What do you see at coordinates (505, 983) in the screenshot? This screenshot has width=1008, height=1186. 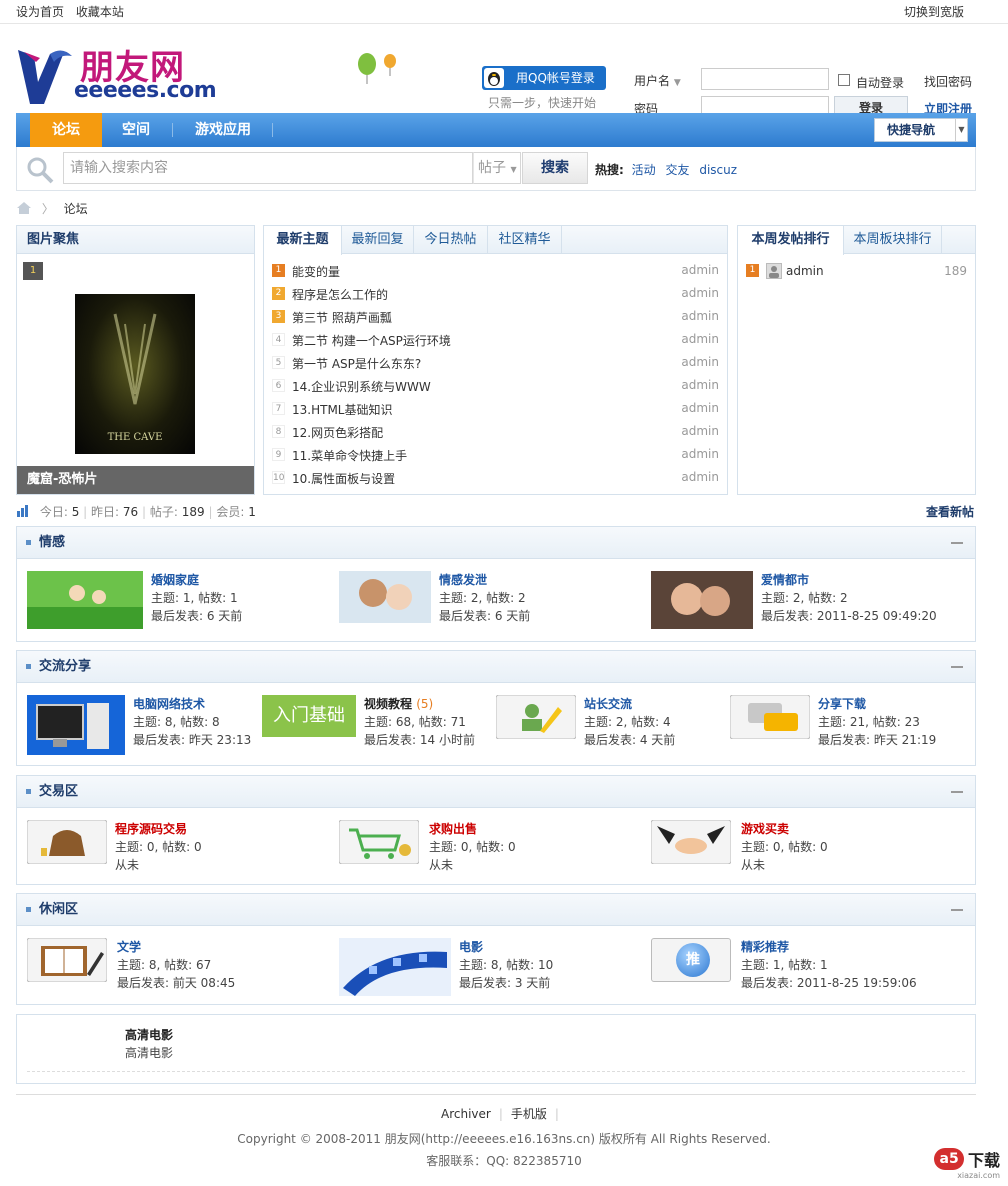 I see `forum-last-post: 最后发表: 3 天前` at bounding box center [505, 983].